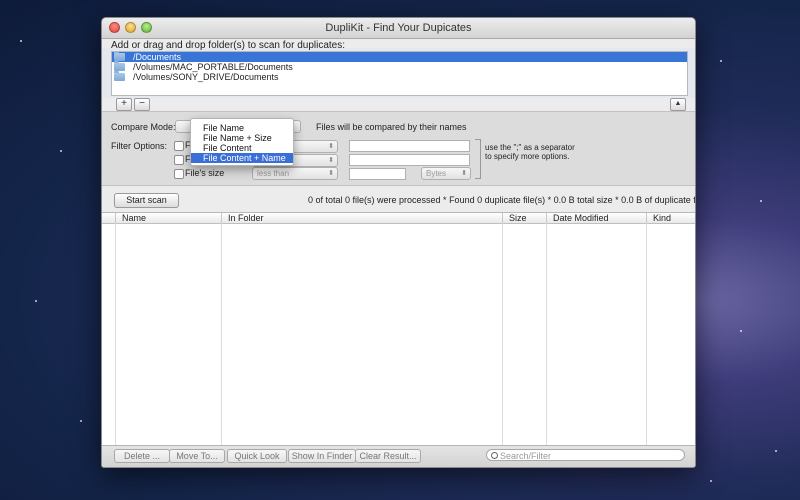  I want to click on add-folder-button: +, so click(124, 104).